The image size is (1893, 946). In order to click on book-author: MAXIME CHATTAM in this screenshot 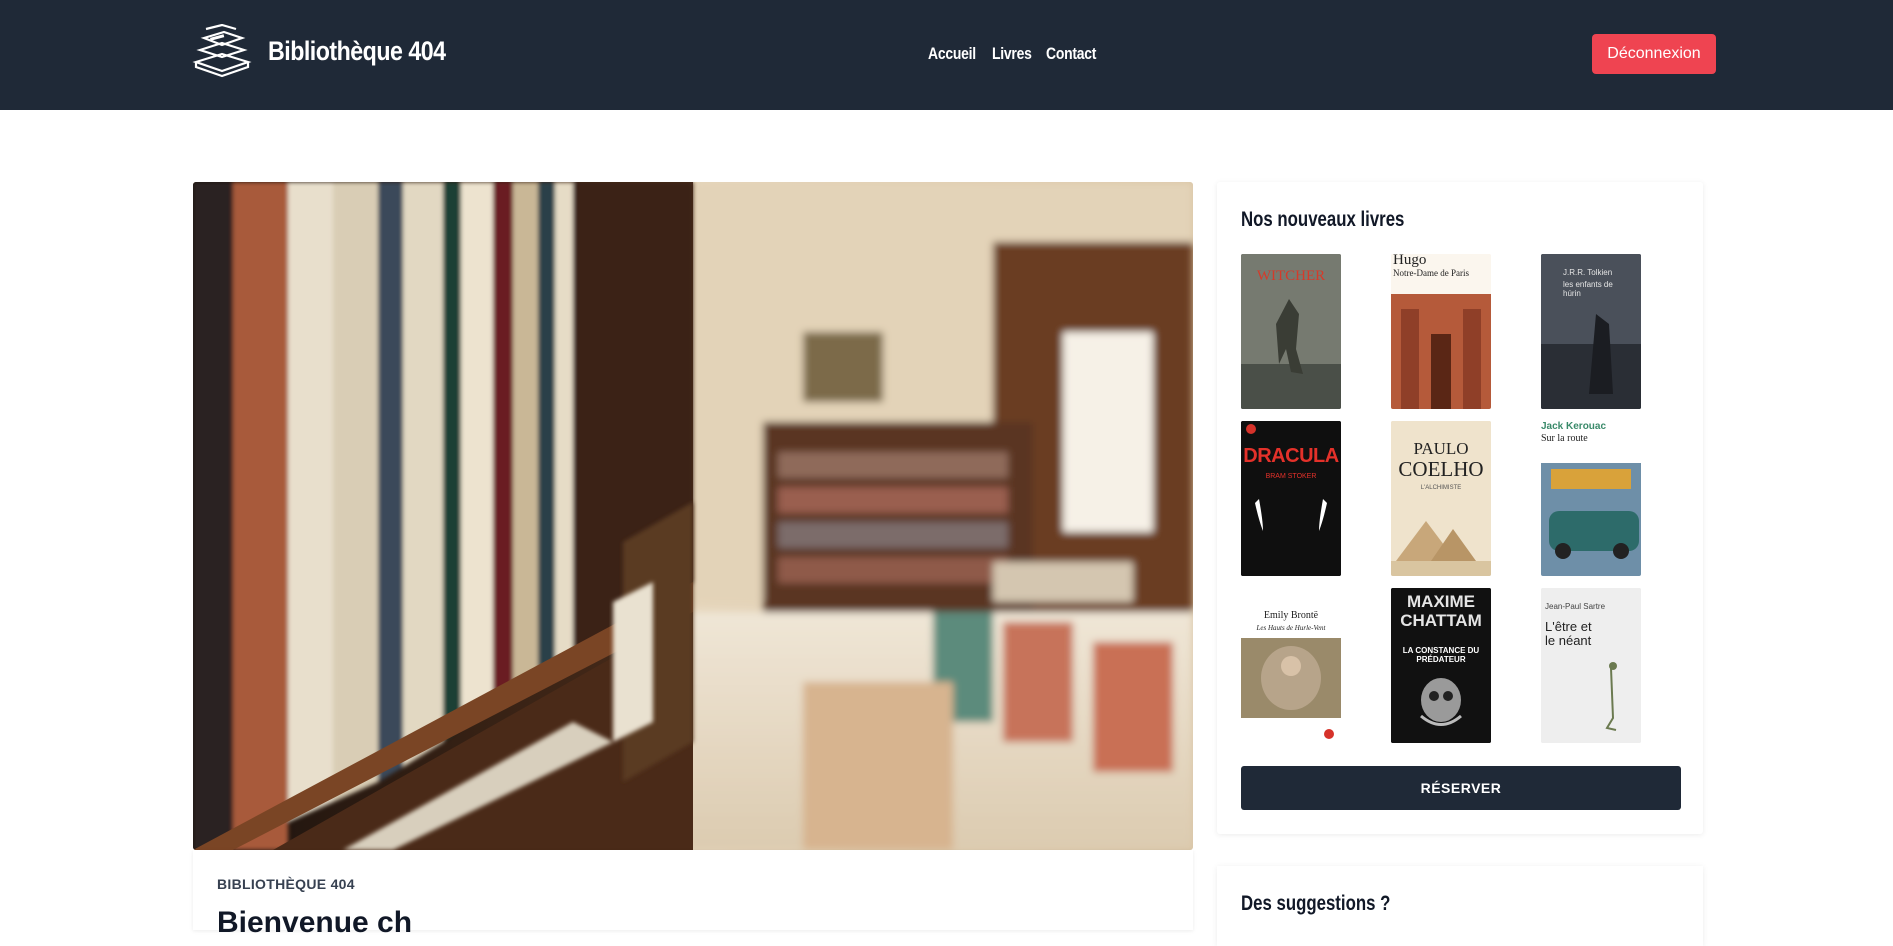, I will do `click(1441, 611)`.